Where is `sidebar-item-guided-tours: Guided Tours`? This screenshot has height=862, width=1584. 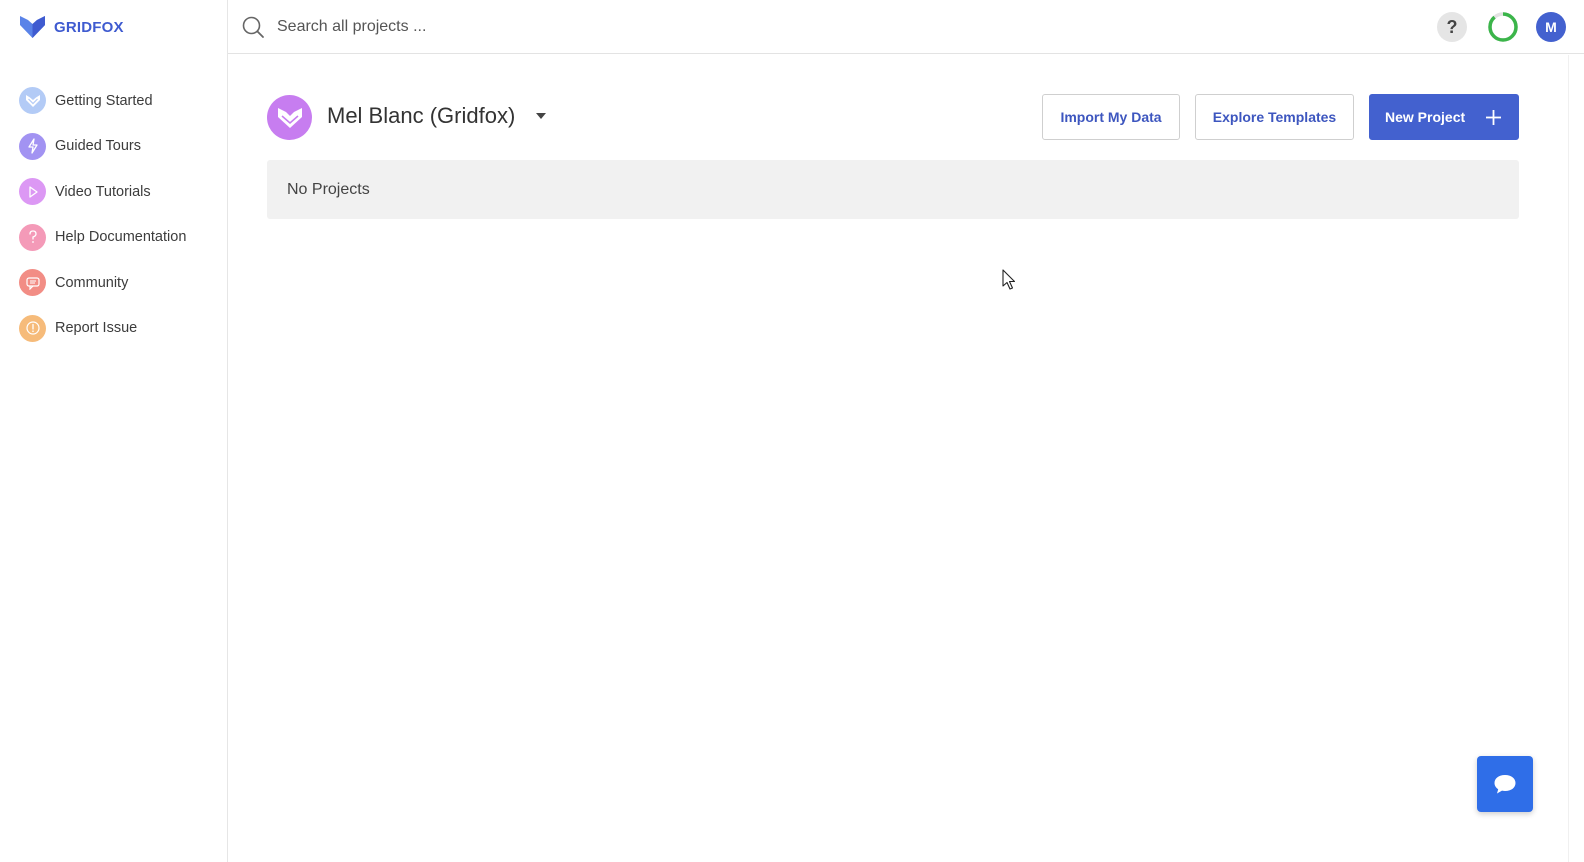
sidebar-item-guided-tours: Guided Tours is located at coordinates (113, 147).